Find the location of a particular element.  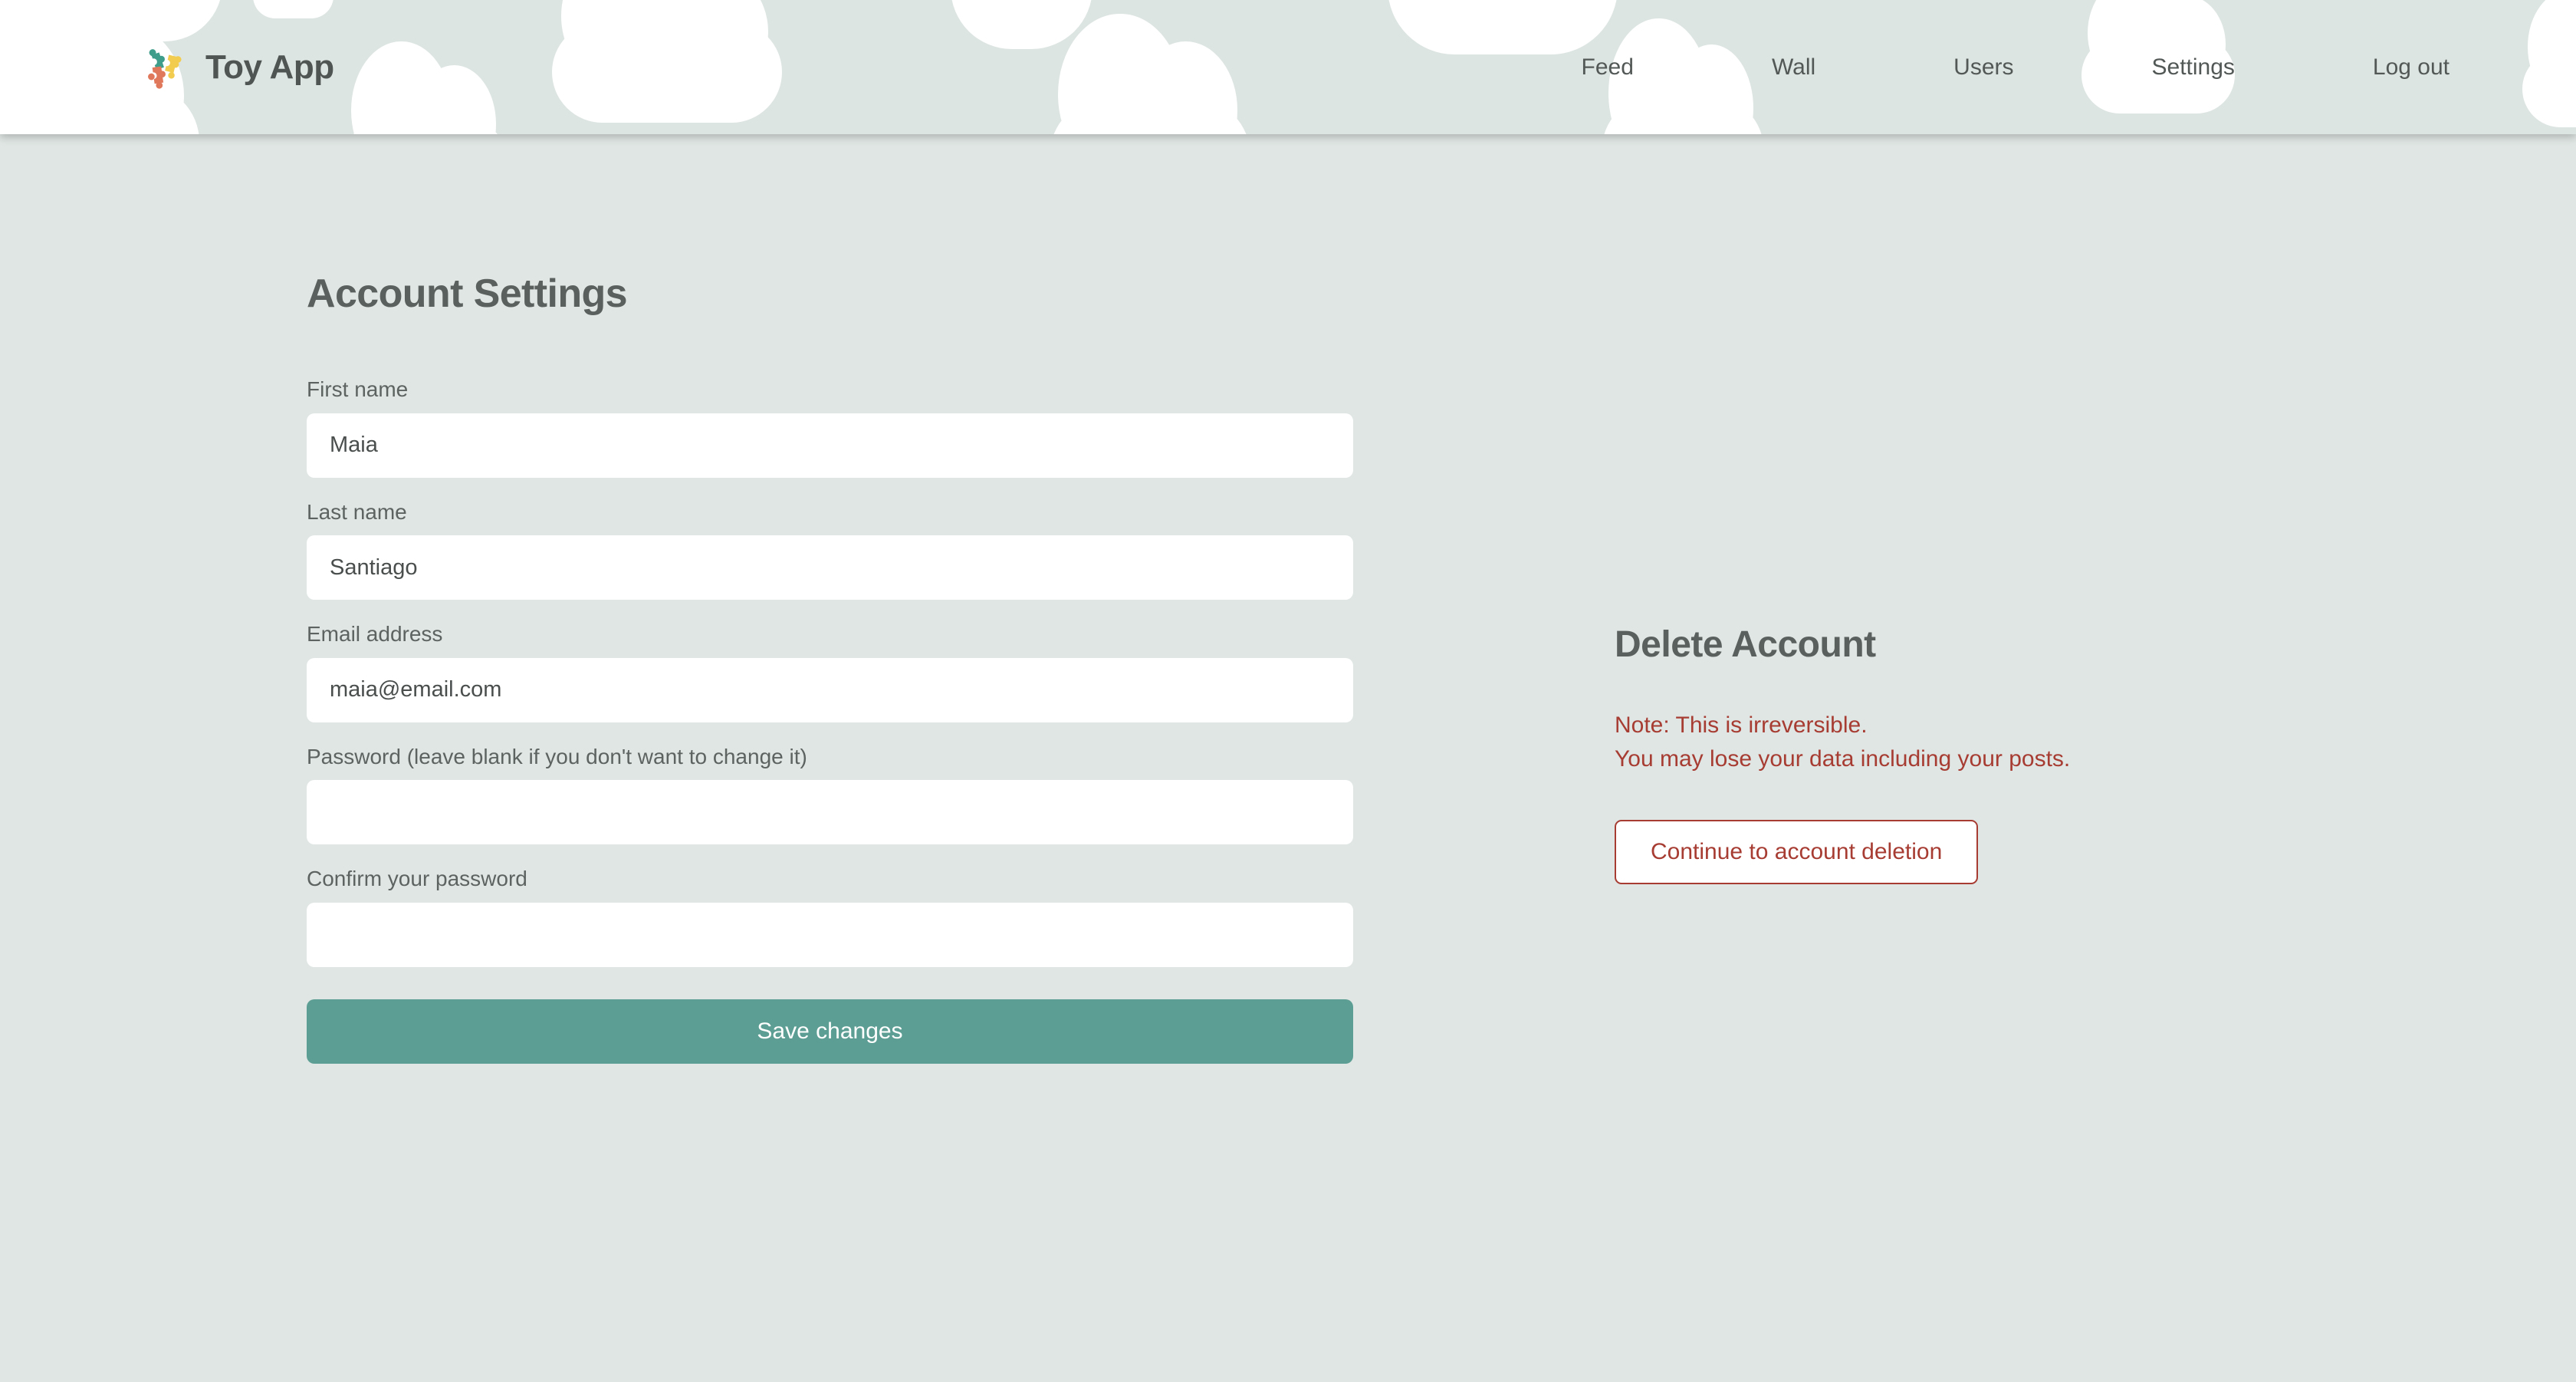

password-input is located at coordinates (830, 812).